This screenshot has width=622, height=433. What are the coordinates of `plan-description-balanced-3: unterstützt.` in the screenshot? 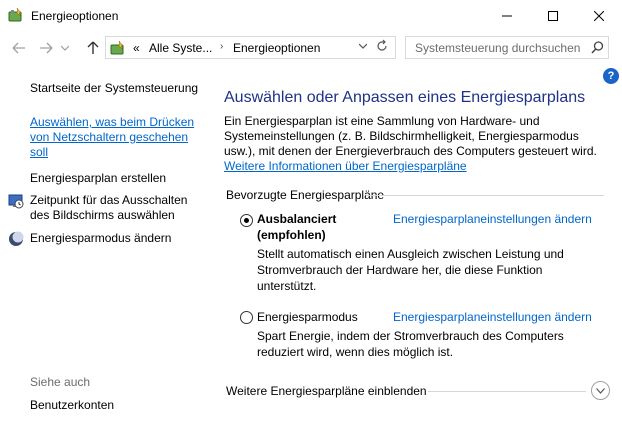 It's located at (287, 286).